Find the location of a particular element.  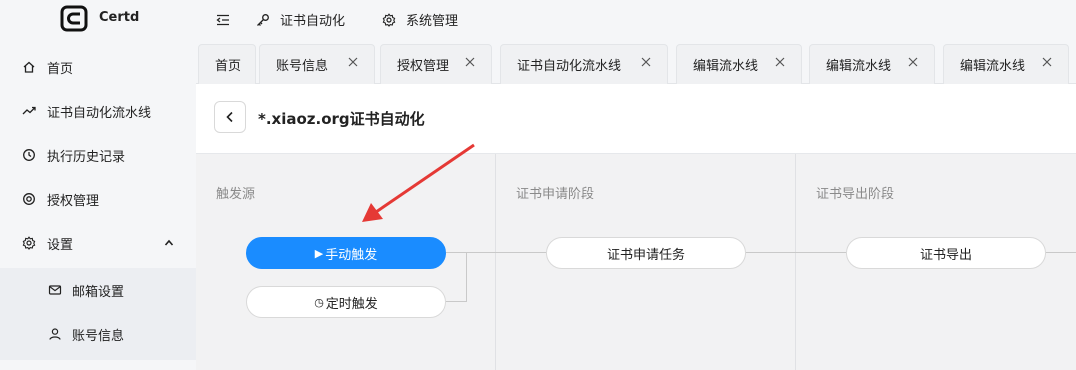

top-link-system-admin: 系统管理 is located at coordinates (420, 19).